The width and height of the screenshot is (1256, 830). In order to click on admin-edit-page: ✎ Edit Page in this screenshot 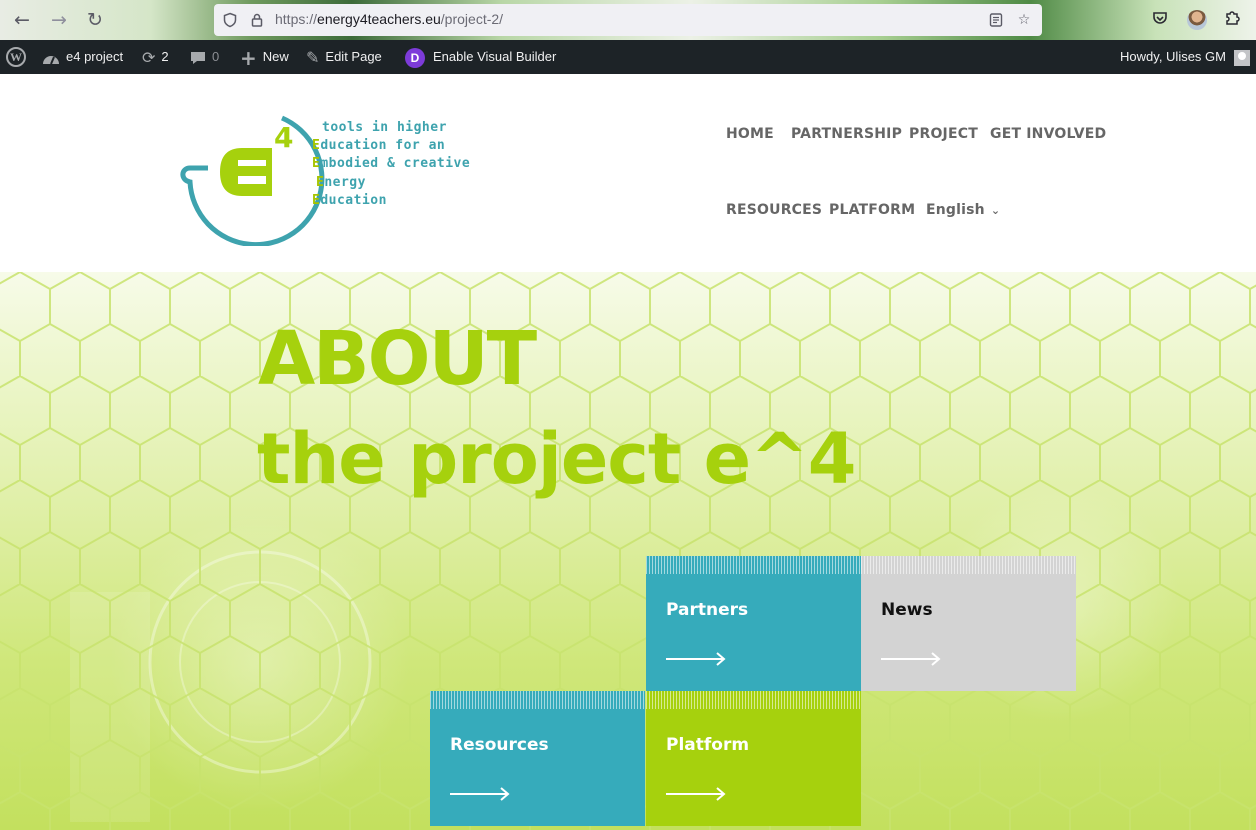, I will do `click(344, 57)`.